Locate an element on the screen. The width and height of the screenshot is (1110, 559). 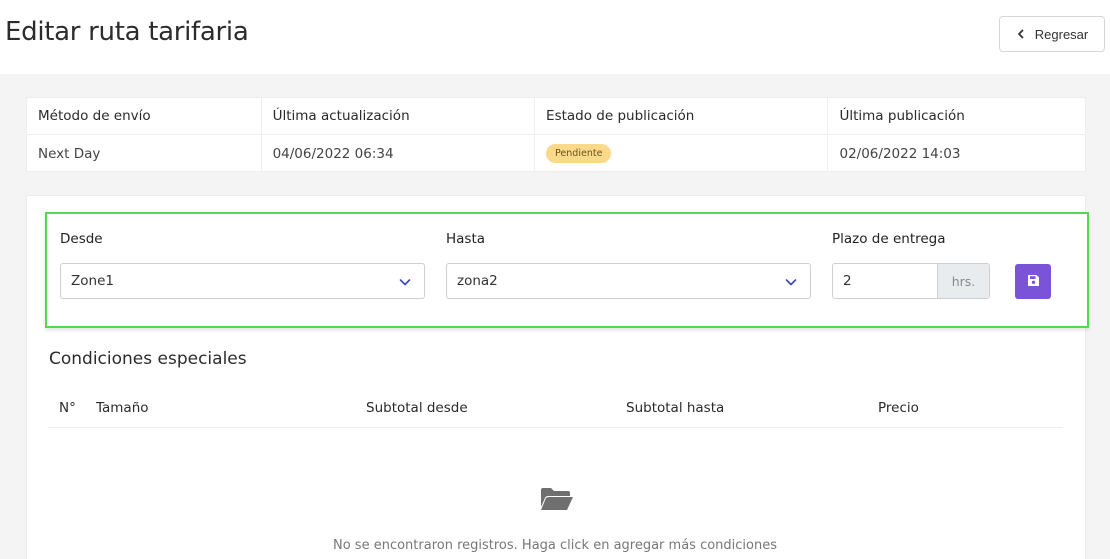
column-size: Tamaño is located at coordinates (122, 408).